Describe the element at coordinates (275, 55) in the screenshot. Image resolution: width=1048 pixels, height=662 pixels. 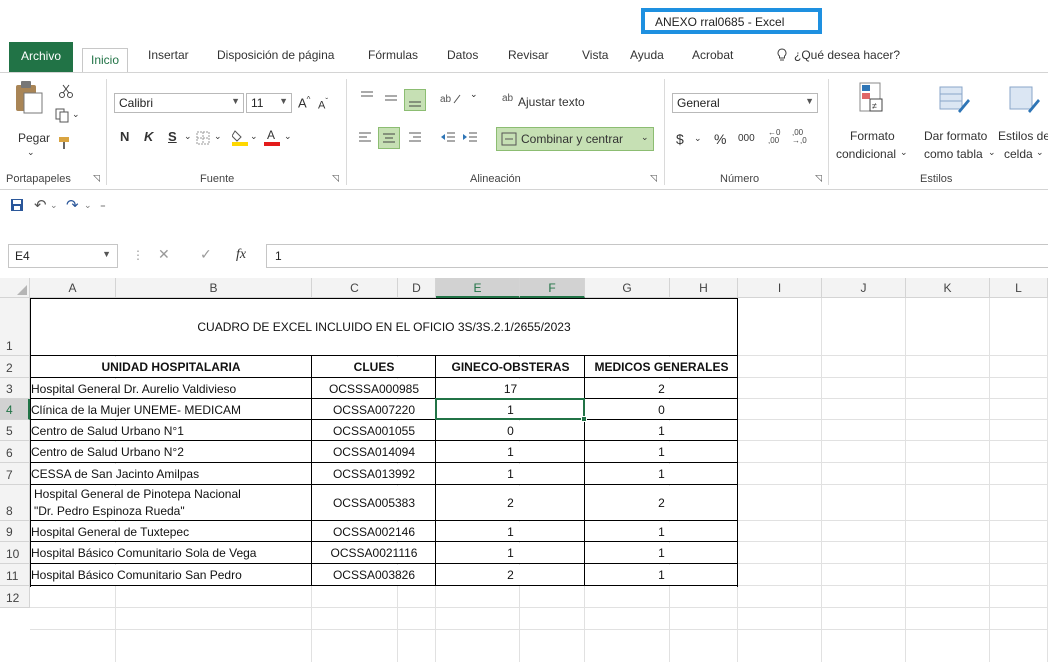
I see `tab-disposicion: Disposición de página` at that location.